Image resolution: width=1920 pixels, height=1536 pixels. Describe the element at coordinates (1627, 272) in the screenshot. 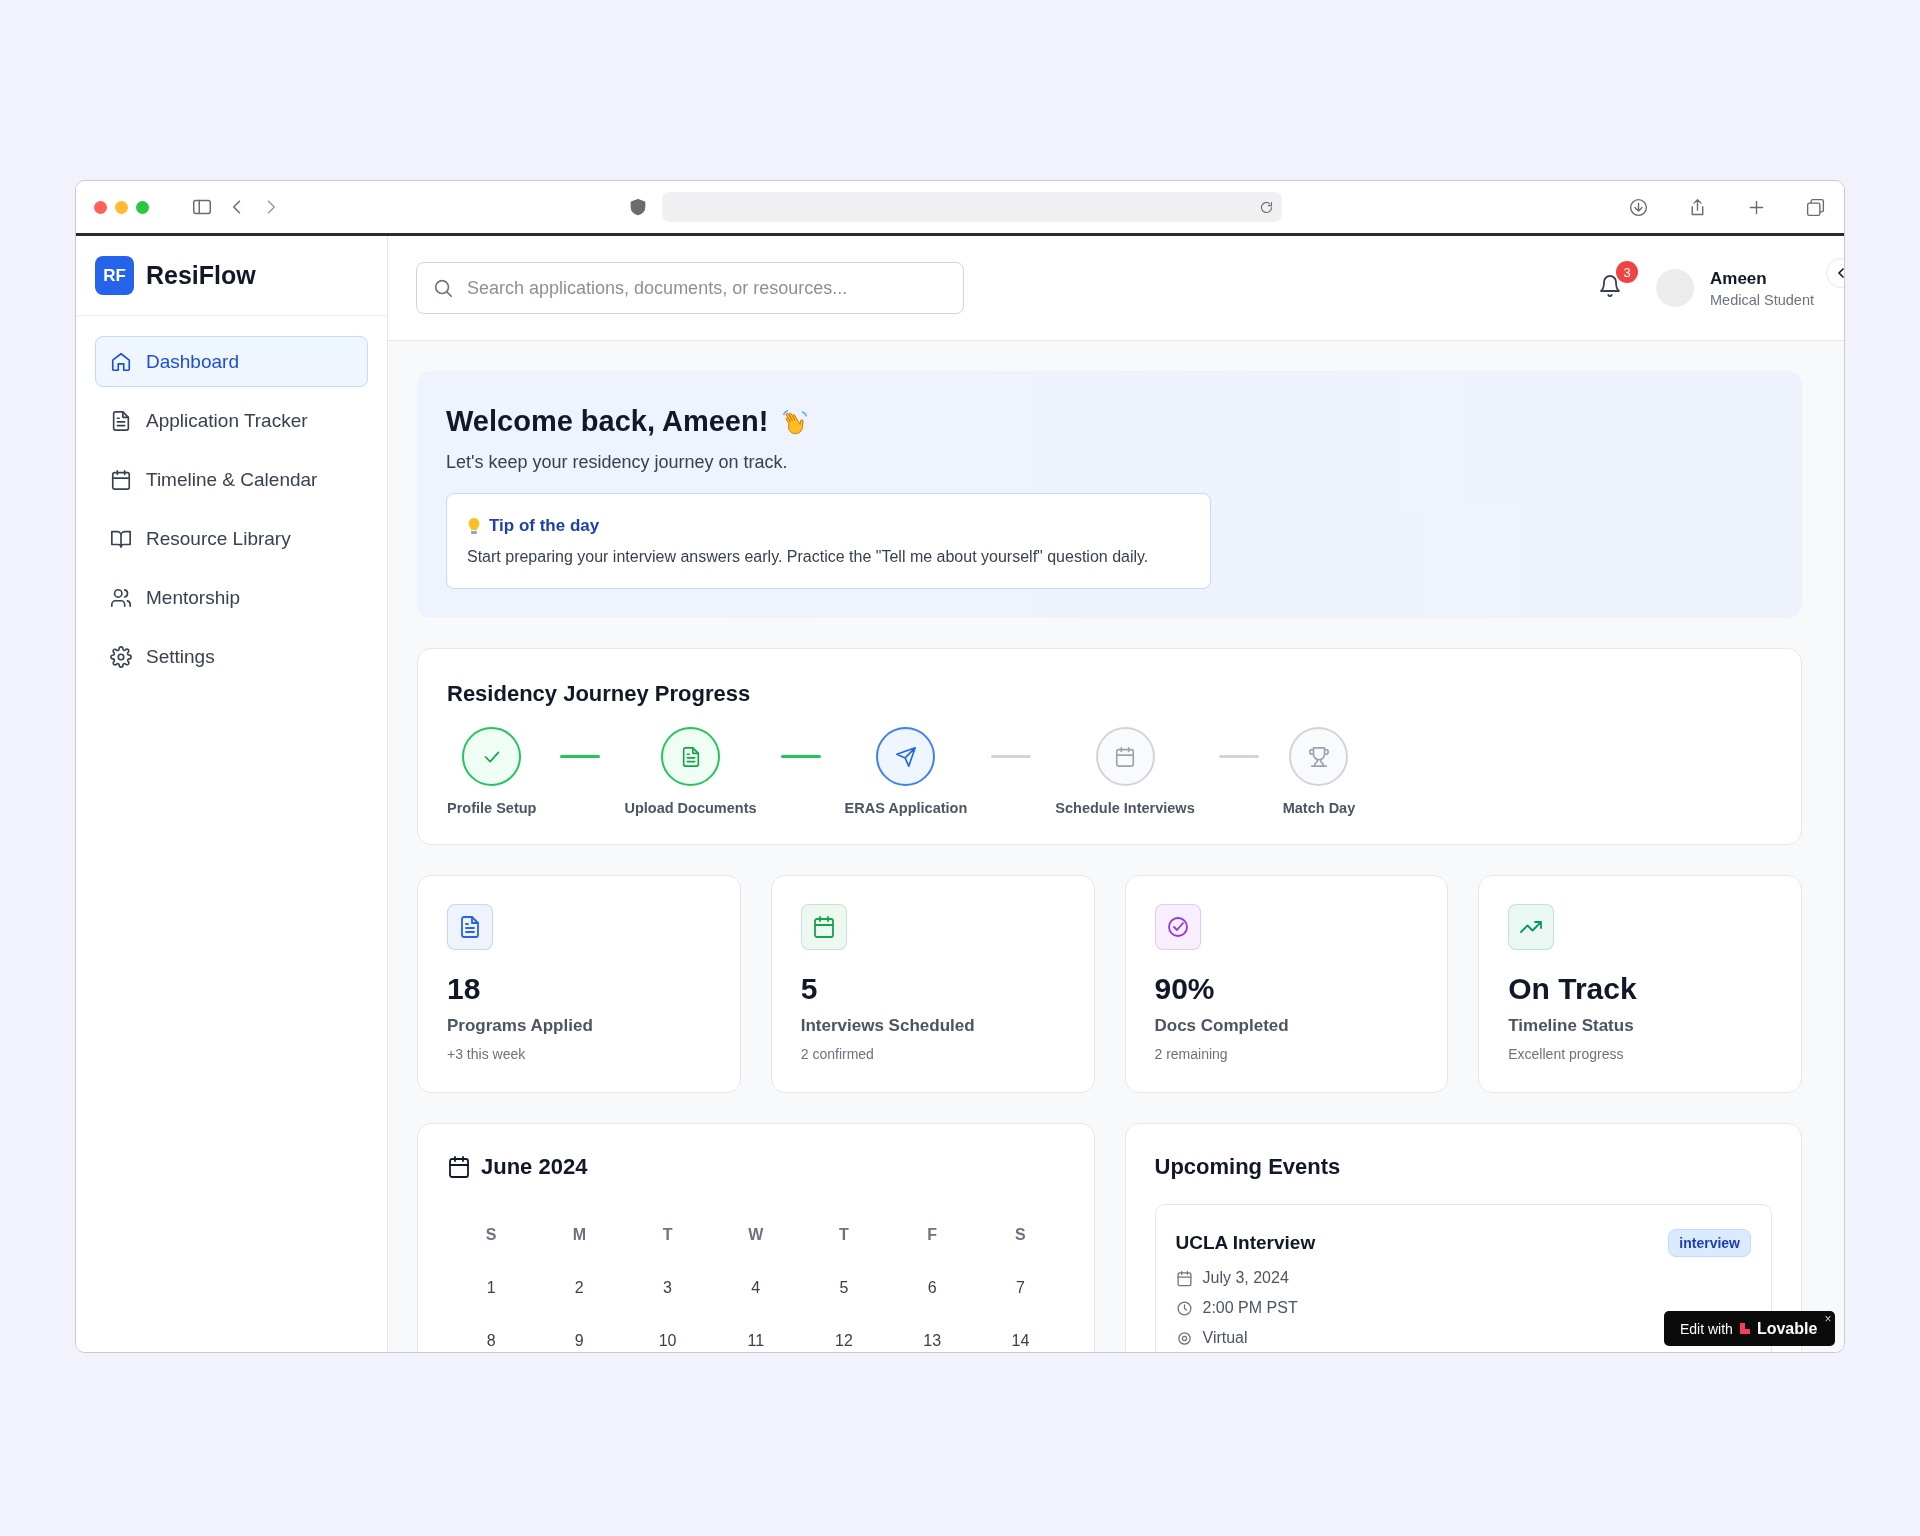

I see `notification-count: 3` at that location.